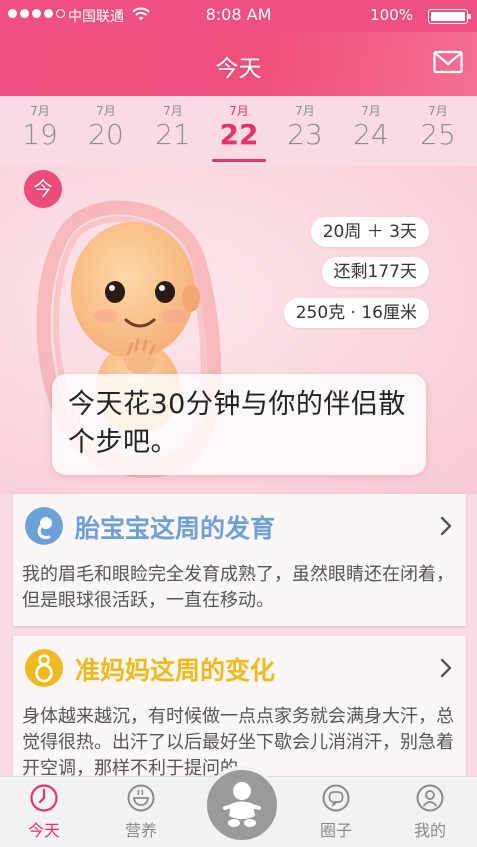  What do you see at coordinates (430, 798) in the screenshot?
I see `user-icon` at bounding box center [430, 798].